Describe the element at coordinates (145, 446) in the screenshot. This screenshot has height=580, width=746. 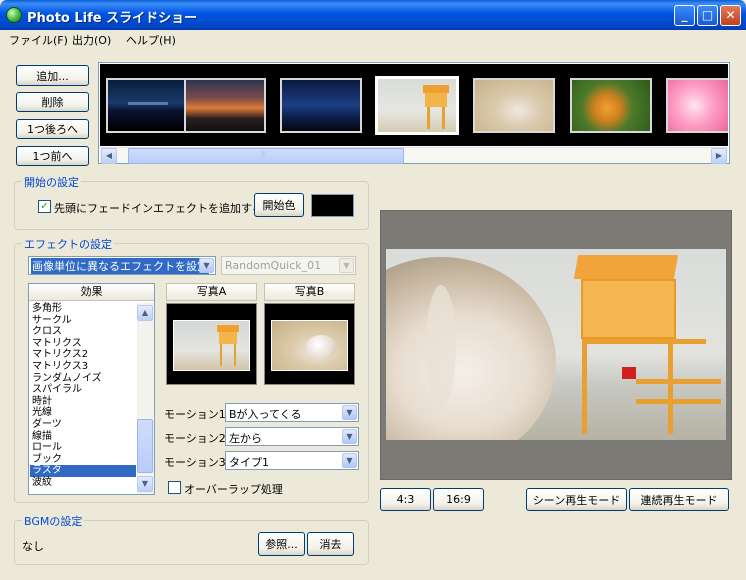
I see `effect-list-scroll-thumb` at that location.